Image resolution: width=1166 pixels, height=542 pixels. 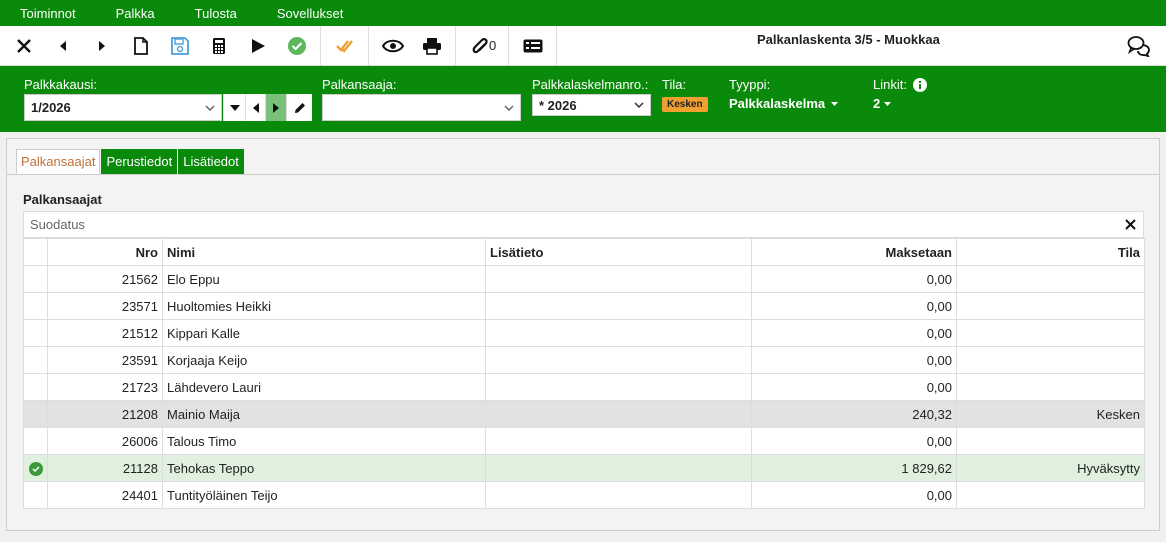 I want to click on table-row: 21512 Kippari Kalle 0,00, so click(x=584, y=333).